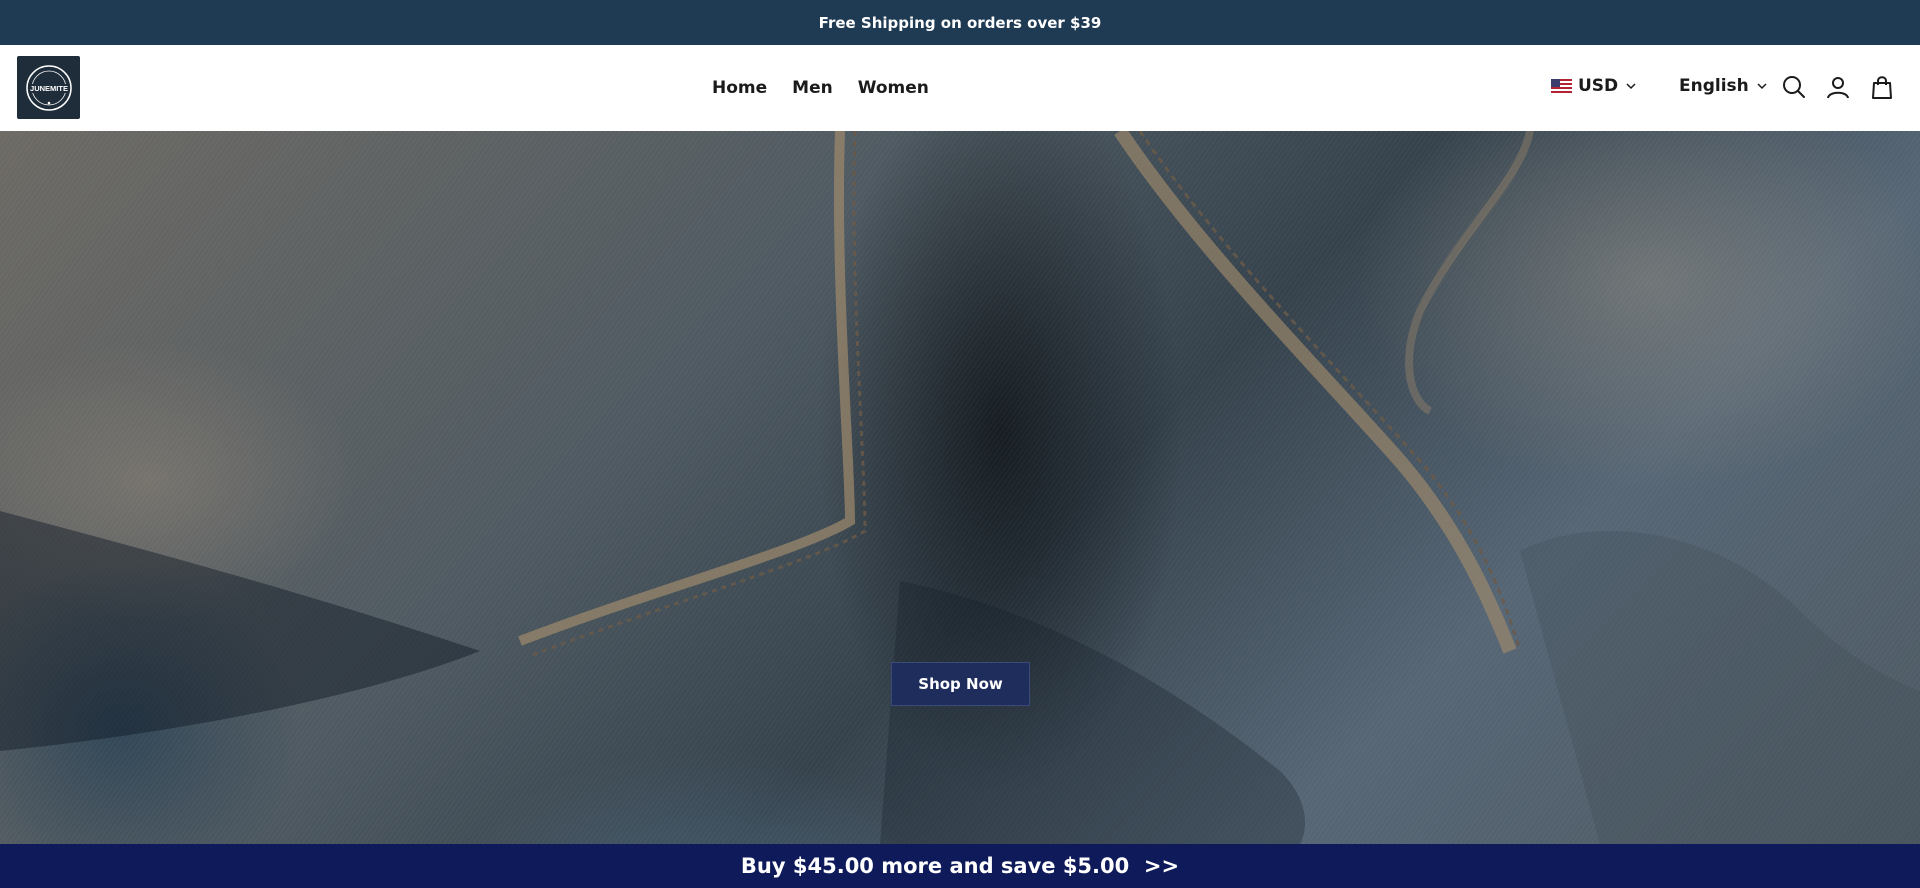 The image size is (1920, 888). I want to click on search-button, so click(1794, 87).